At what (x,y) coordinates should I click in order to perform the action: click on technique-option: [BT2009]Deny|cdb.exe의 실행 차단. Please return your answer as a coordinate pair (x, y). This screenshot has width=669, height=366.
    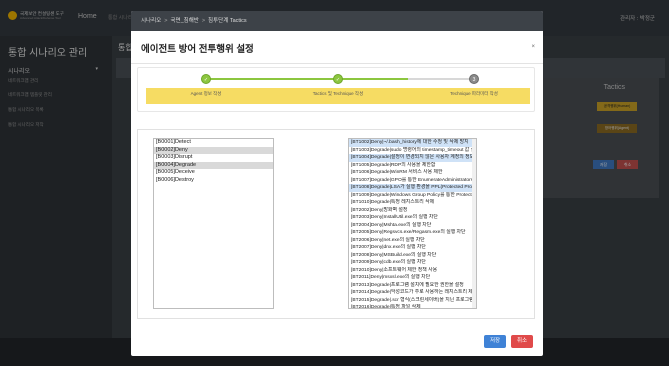
    Looking at the image, I should click on (412, 263).